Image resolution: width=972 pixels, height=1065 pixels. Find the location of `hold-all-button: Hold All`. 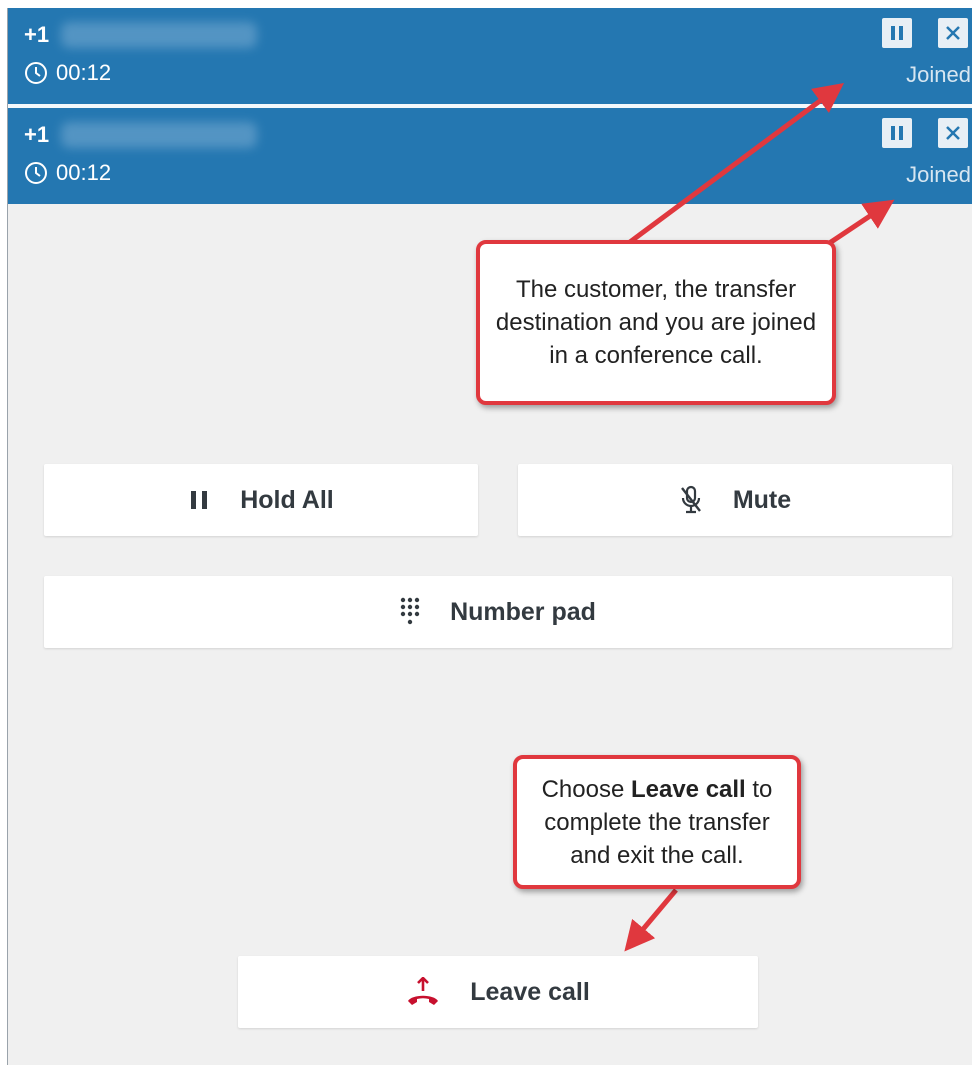

hold-all-button: Hold All is located at coordinates (261, 500).